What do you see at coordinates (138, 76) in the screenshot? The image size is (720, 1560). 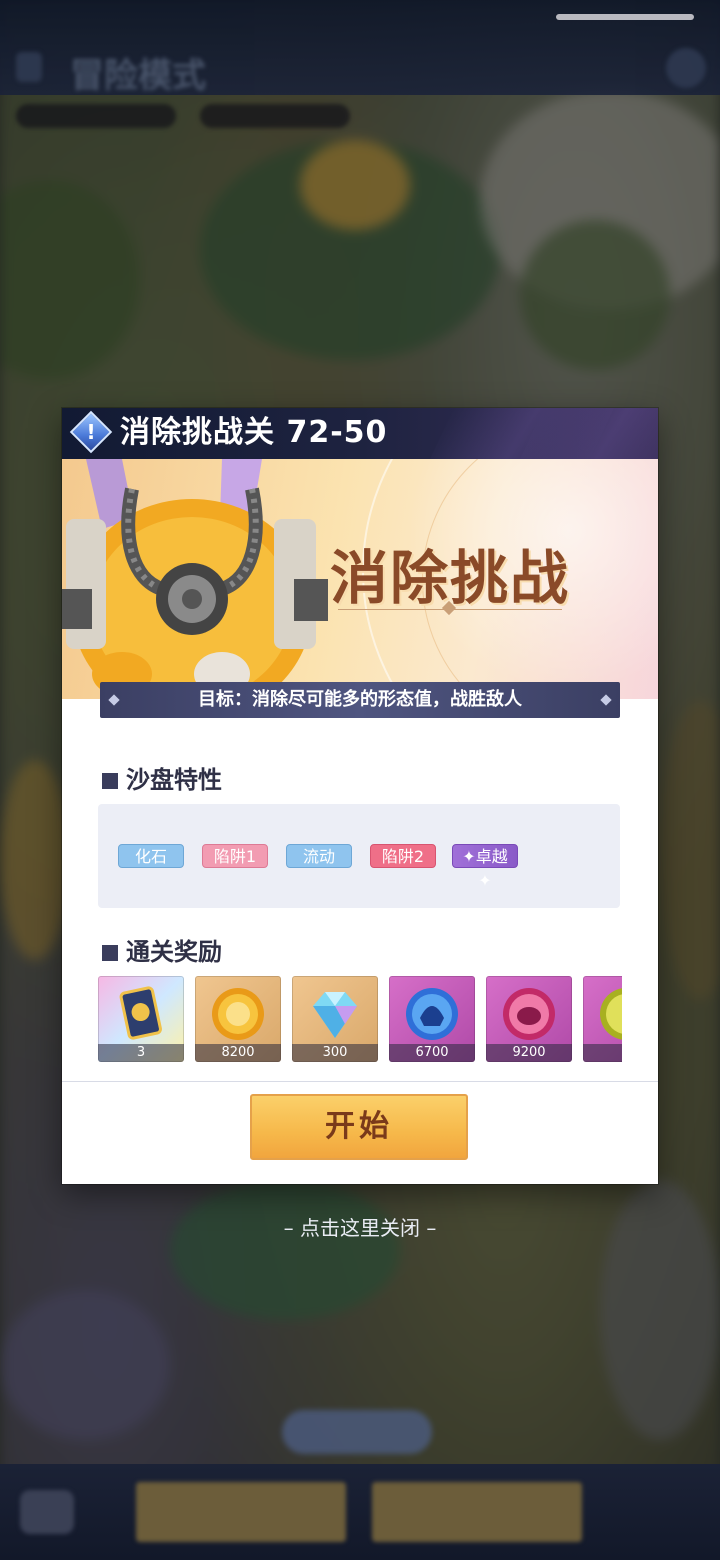 I see `mode-title: 冒险模式` at bounding box center [138, 76].